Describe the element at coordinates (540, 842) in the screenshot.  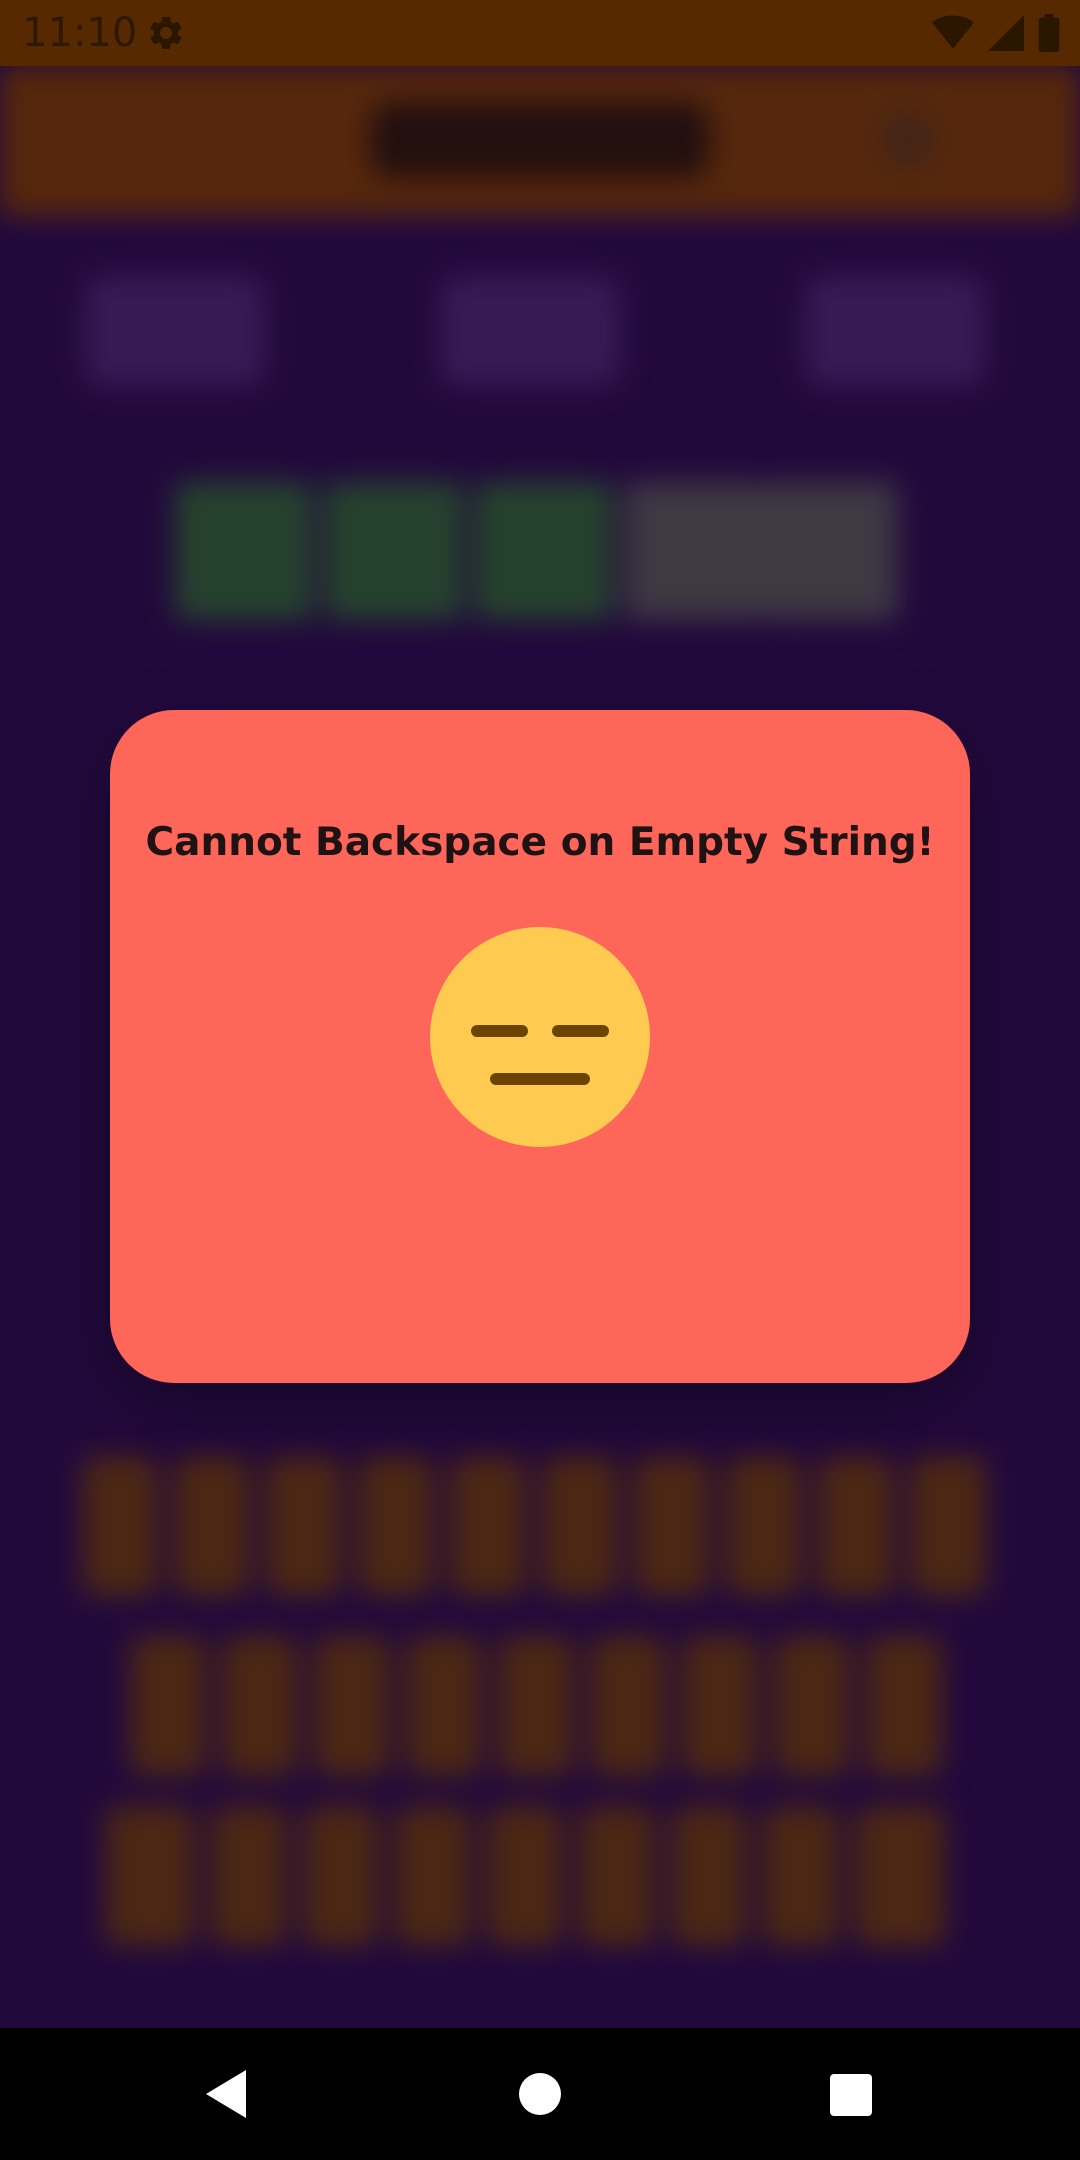
I see `dialog-message: Cannot Backspace on Empty String!` at that location.